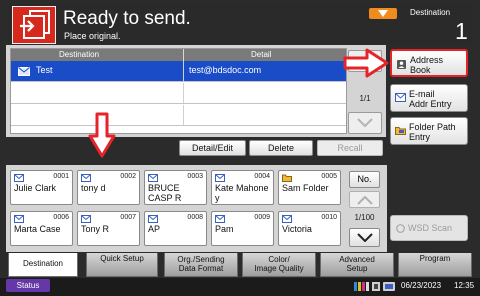  I want to click on tab-quick-setup: Quick Setup, so click(122, 265).